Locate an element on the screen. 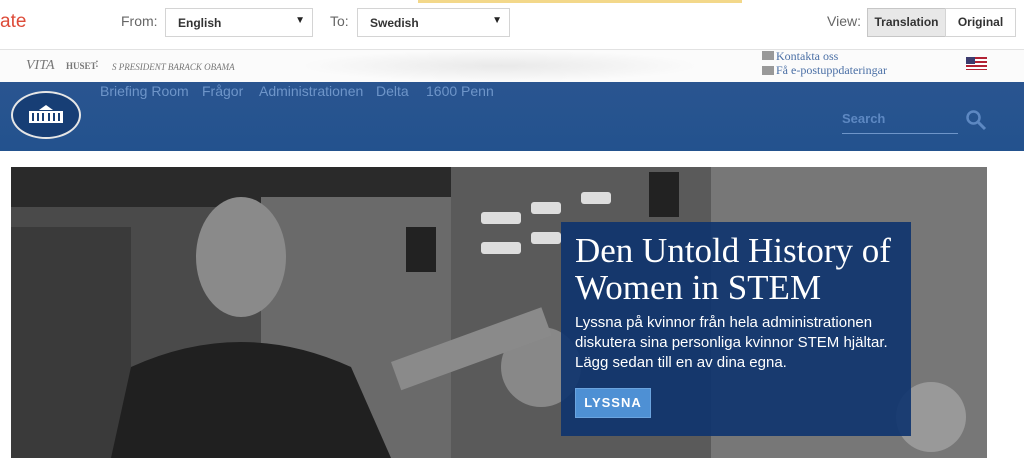  original-view-button: Original is located at coordinates (980, 22).